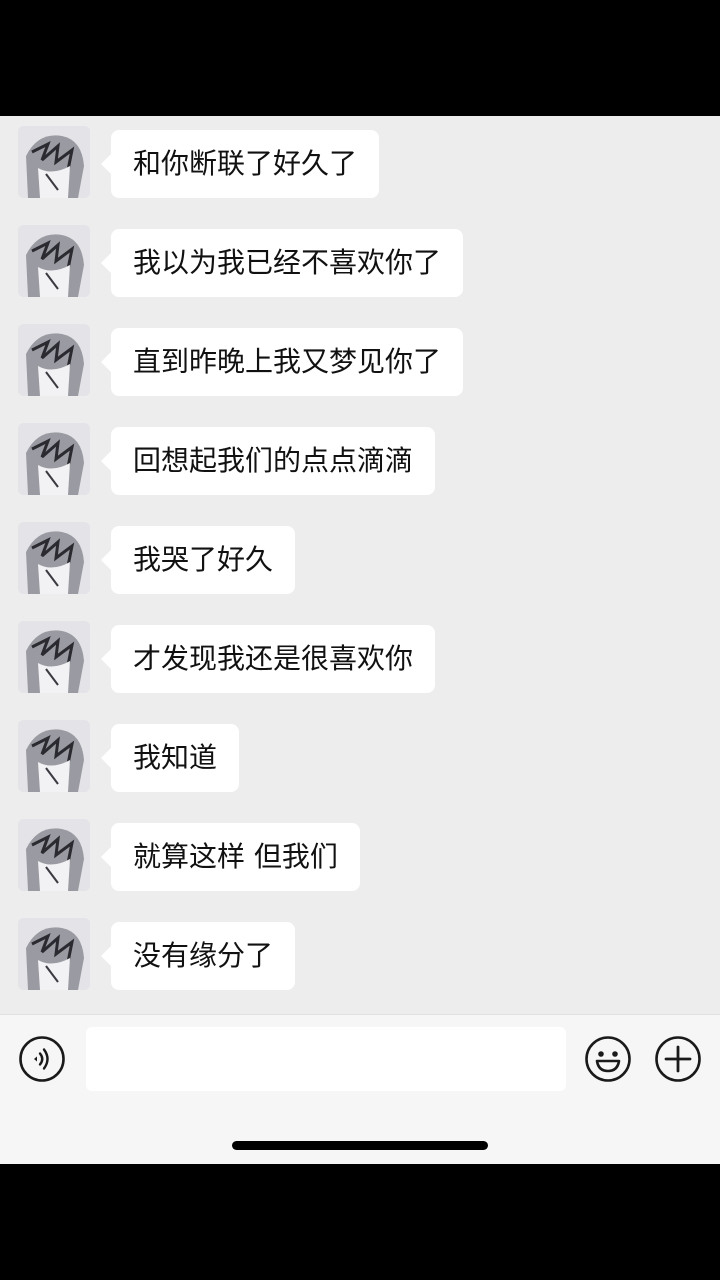 The width and height of the screenshot is (720, 1280). I want to click on message-row: 没有缘分了, so click(363, 949).